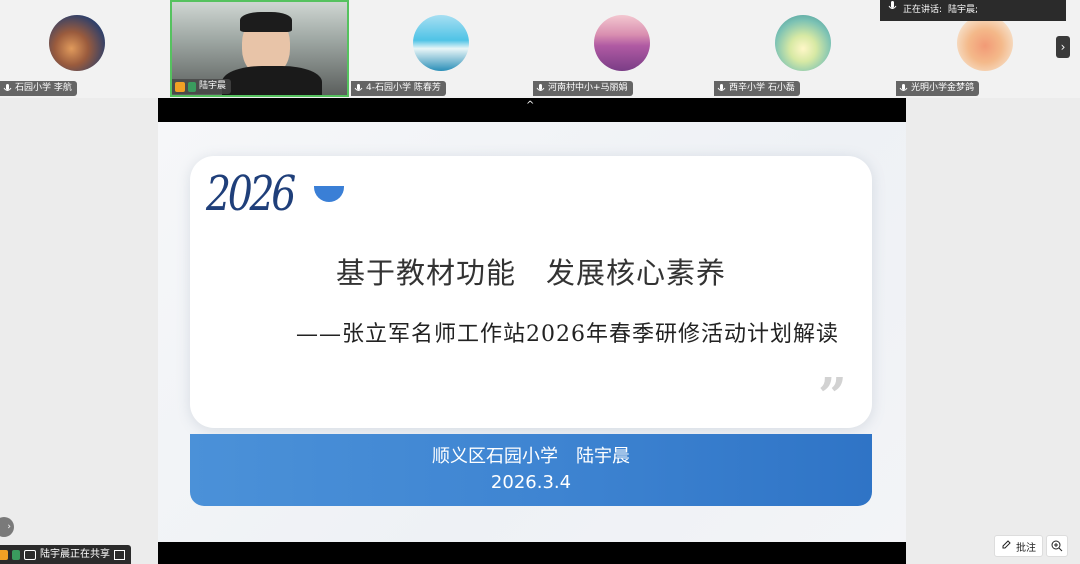  Describe the element at coordinates (1006, 546) in the screenshot. I see `pencil-icon` at that location.